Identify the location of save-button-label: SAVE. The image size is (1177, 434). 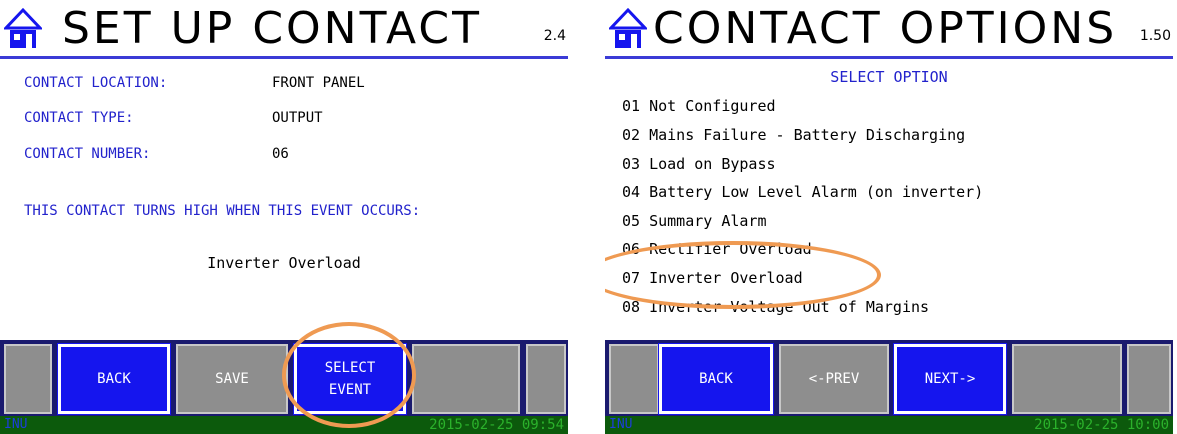
(232, 379).